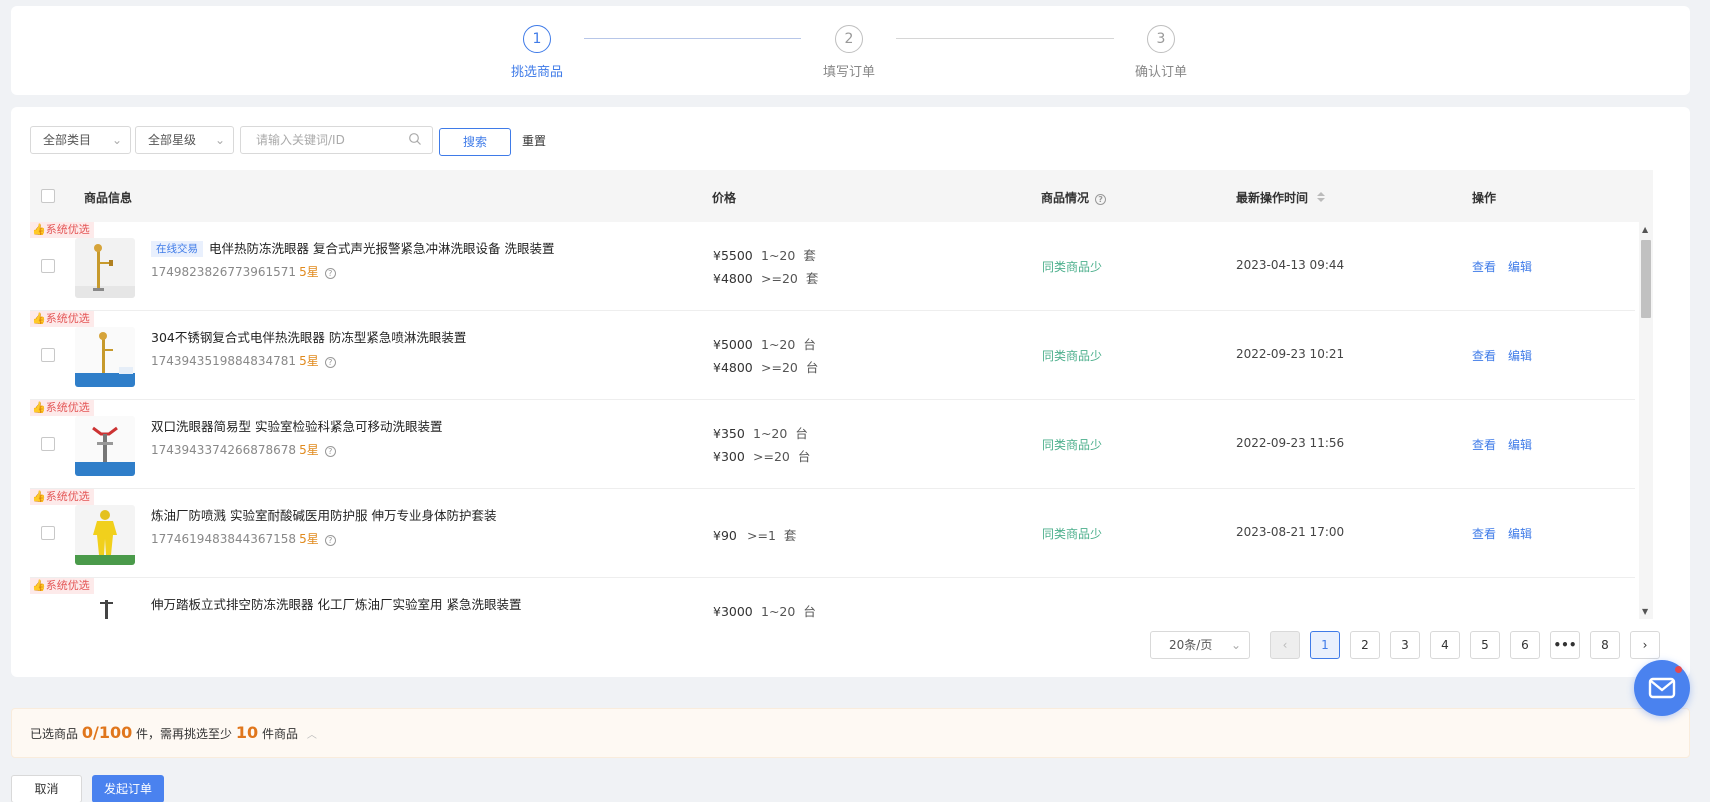  I want to click on search-button: 搜索, so click(475, 142).